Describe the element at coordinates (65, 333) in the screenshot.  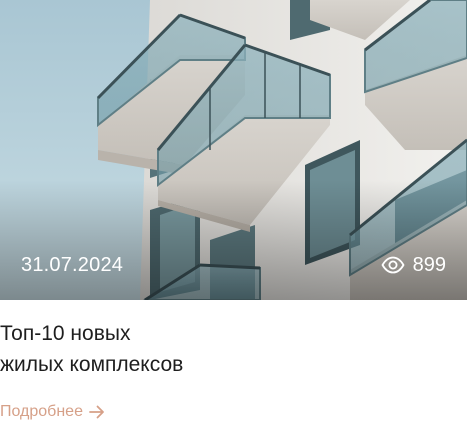
I see `card-title-line-1: Топ-10 новых` at that location.